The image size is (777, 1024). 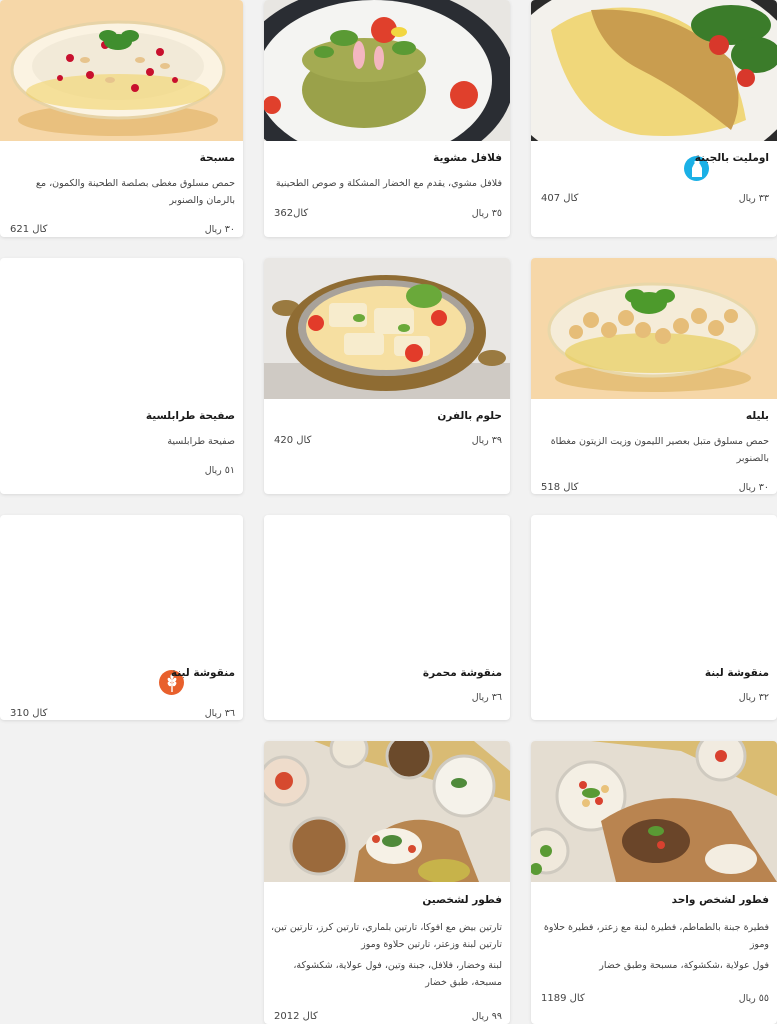 I want to click on item-price: ٣٩ ريال, so click(x=486, y=440).